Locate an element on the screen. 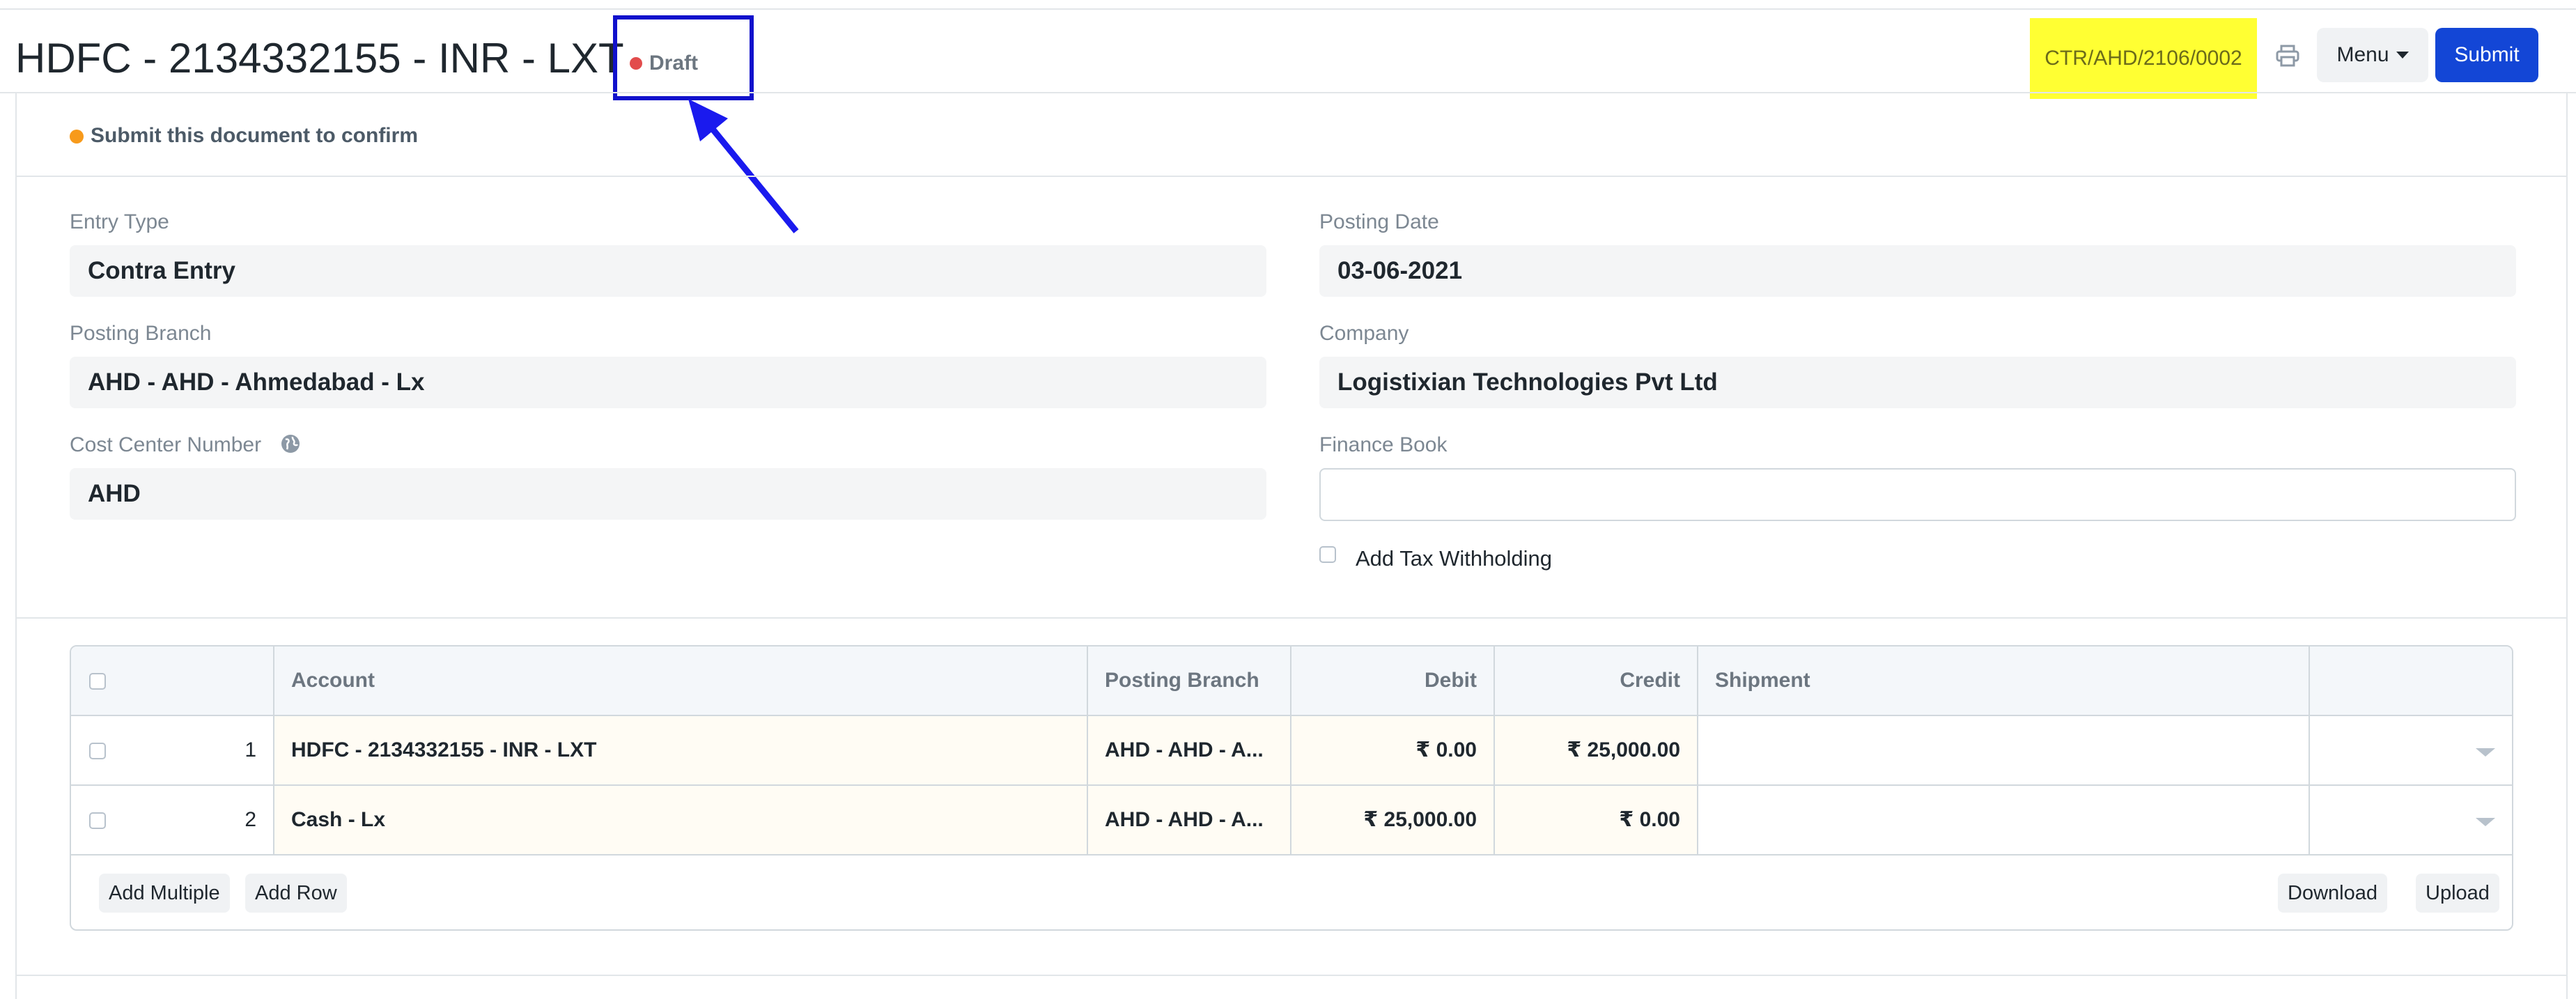 The height and width of the screenshot is (999, 2576). status-badge: Draft is located at coordinates (674, 64).